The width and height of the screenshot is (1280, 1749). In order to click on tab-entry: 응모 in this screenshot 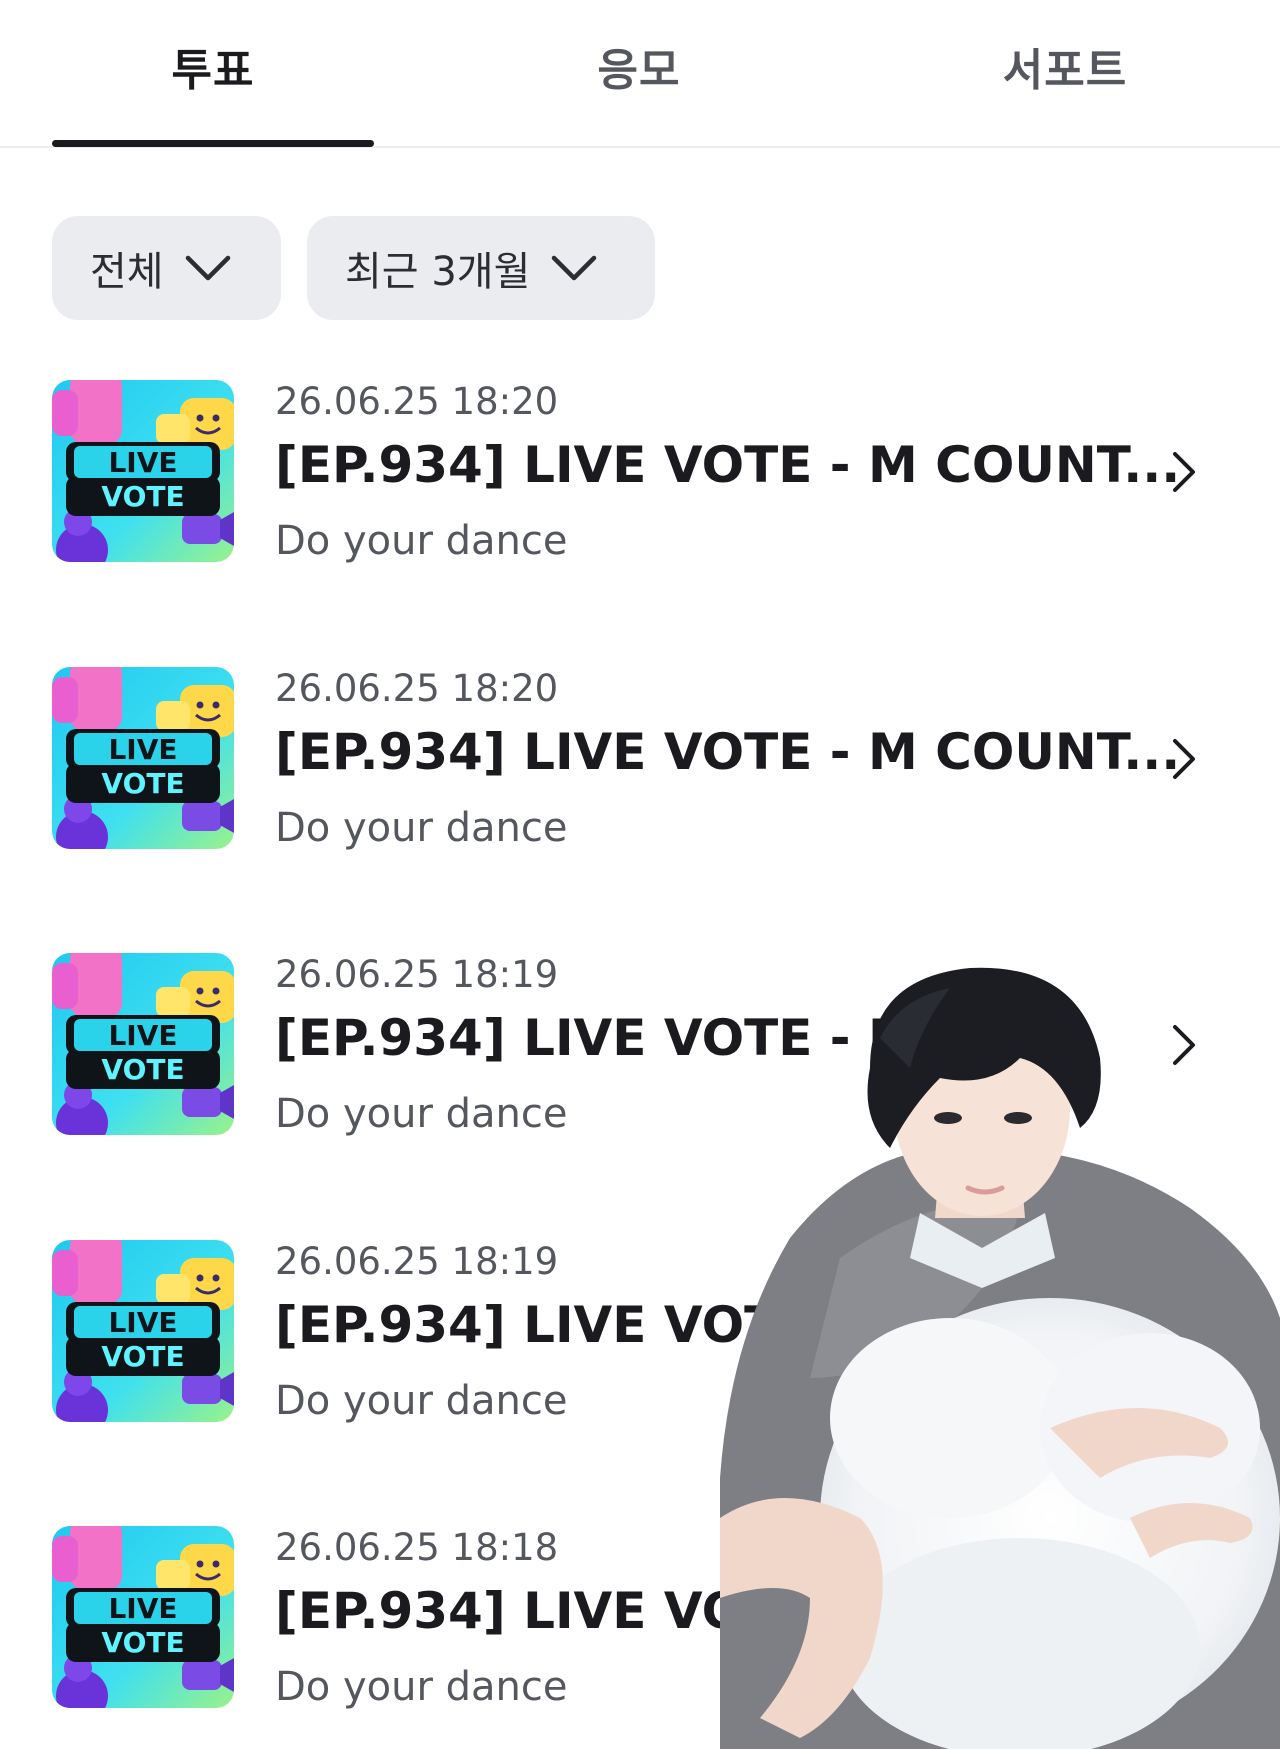, I will do `click(639, 66)`.